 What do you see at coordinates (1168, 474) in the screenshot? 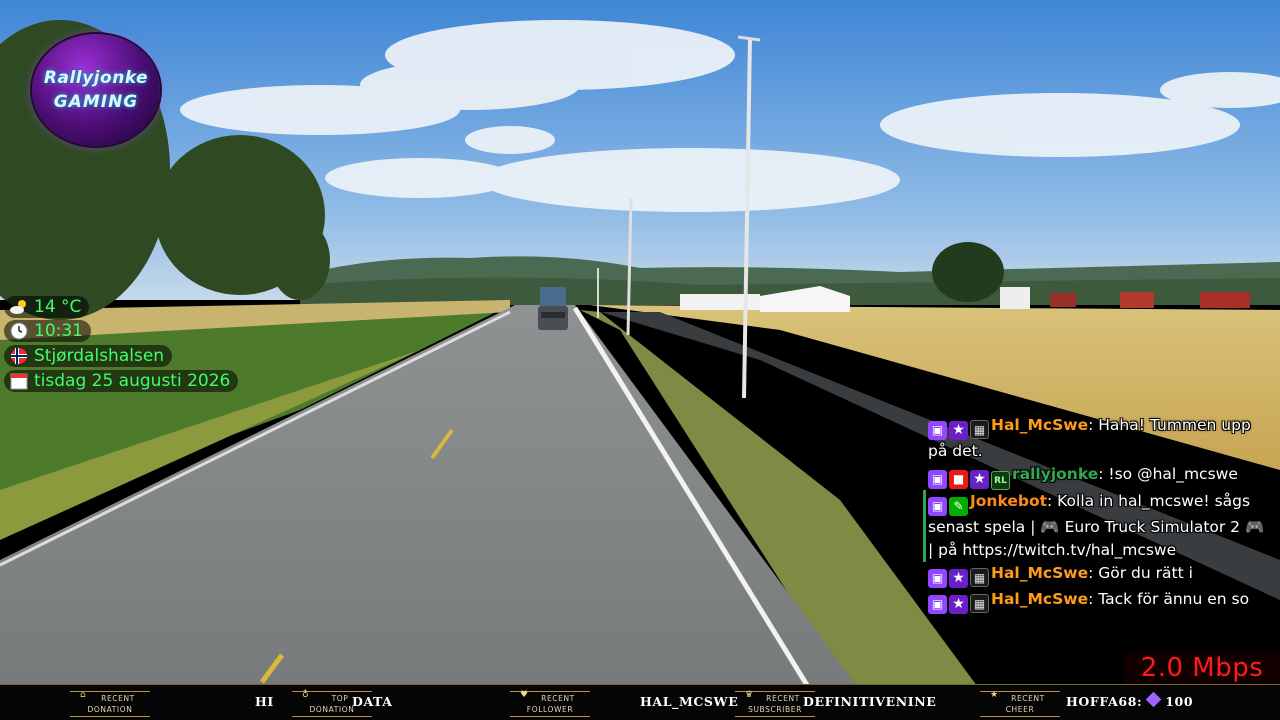
I see `chat-text: : !so @hal_mcswe` at bounding box center [1168, 474].